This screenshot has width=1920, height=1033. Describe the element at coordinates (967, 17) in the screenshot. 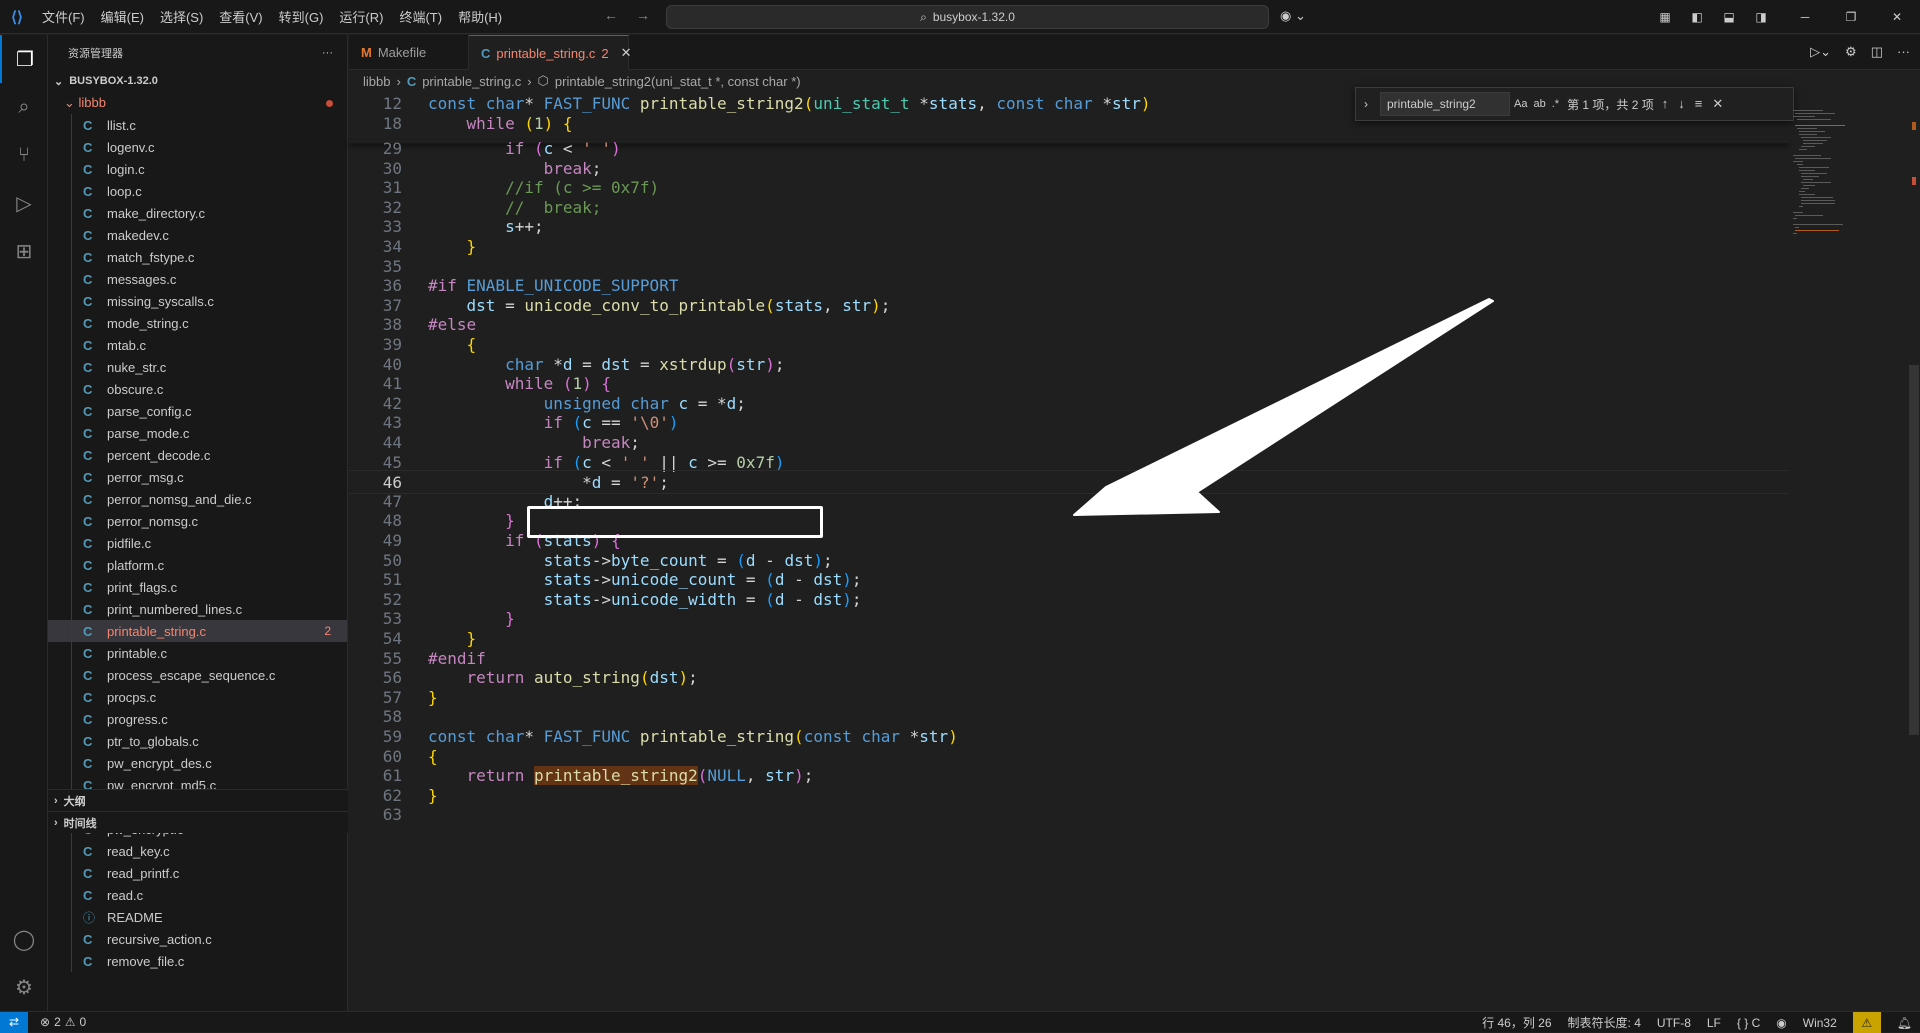

I see `command-center-search: ⌕ busybox-1.32.0` at that location.